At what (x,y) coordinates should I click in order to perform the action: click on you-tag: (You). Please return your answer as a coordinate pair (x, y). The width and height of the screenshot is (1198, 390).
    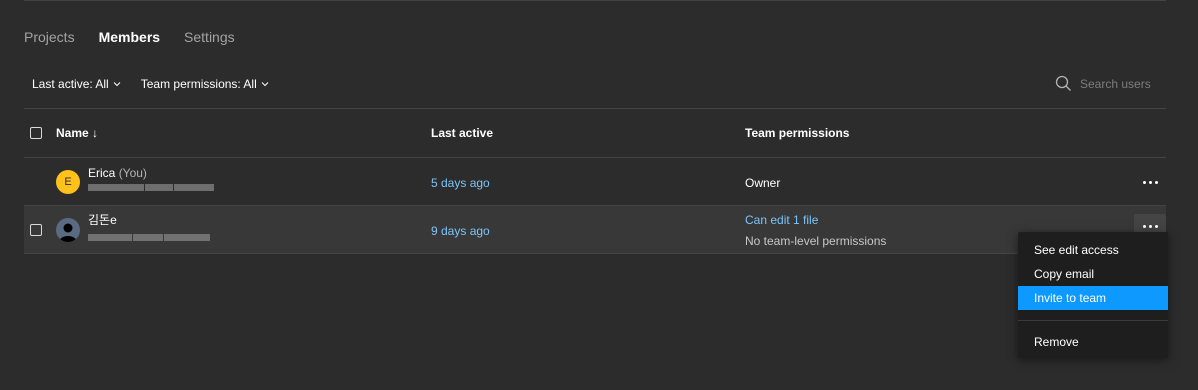
    Looking at the image, I should click on (132, 173).